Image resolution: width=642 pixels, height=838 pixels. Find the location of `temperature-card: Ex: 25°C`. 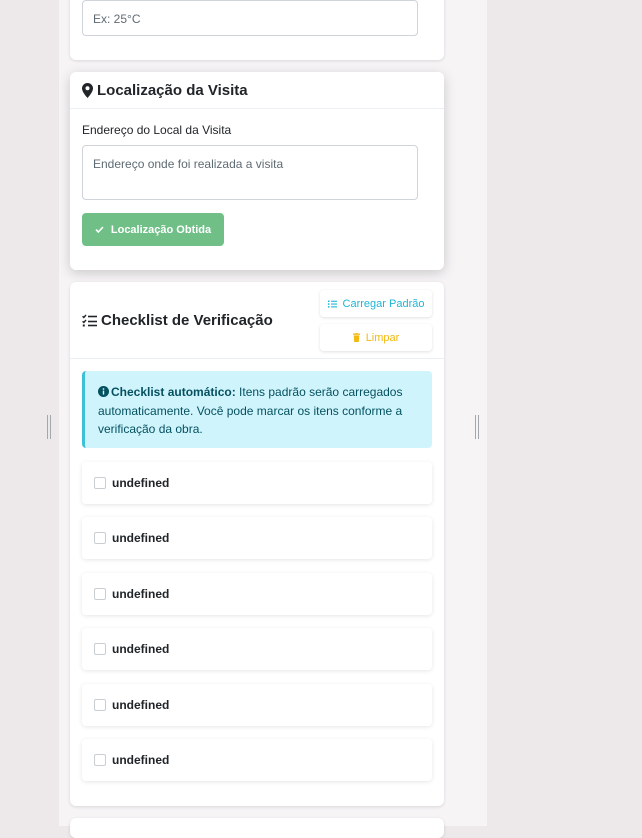

temperature-card: Ex: 25°C is located at coordinates (257, 30).